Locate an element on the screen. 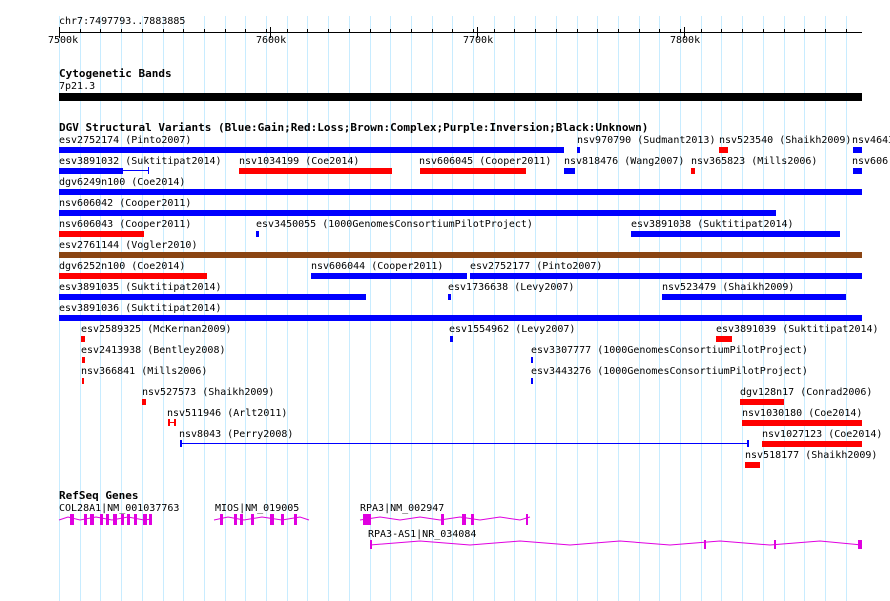 The width and height of the screenshot is (890, 601). gene-models is located at coordinates (460, 531).